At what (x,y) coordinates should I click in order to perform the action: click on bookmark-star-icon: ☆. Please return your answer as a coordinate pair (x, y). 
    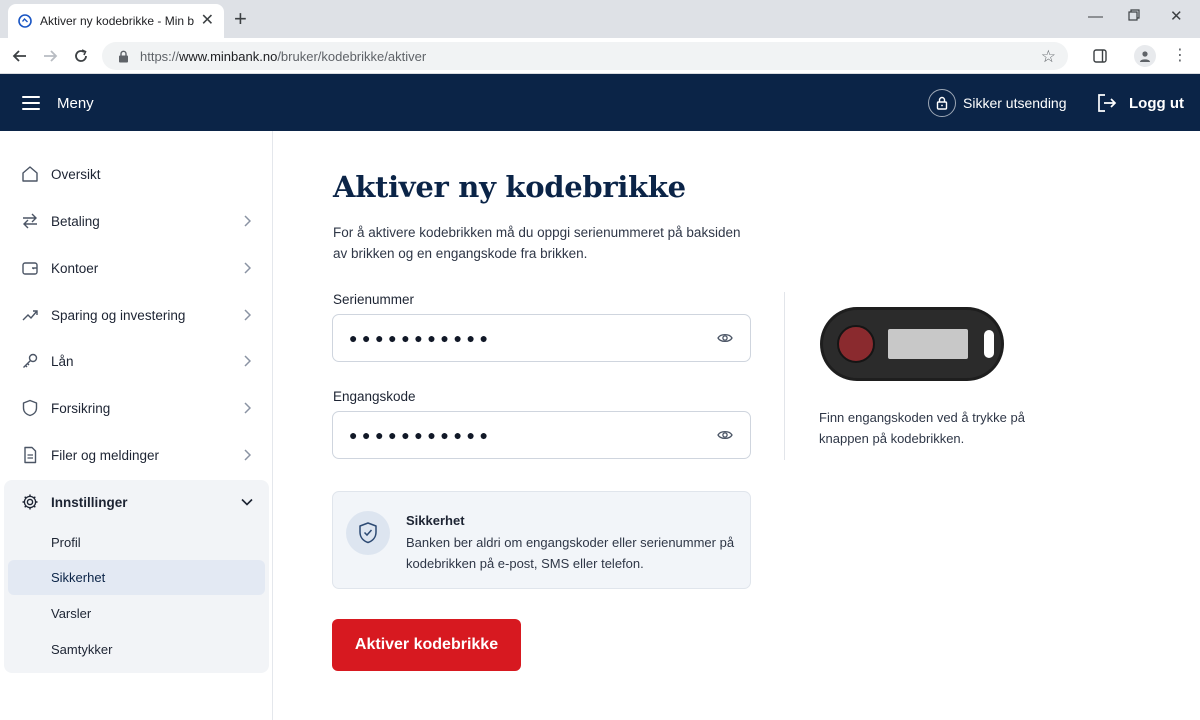
    Looking at the image, I should click on (1048, 56).